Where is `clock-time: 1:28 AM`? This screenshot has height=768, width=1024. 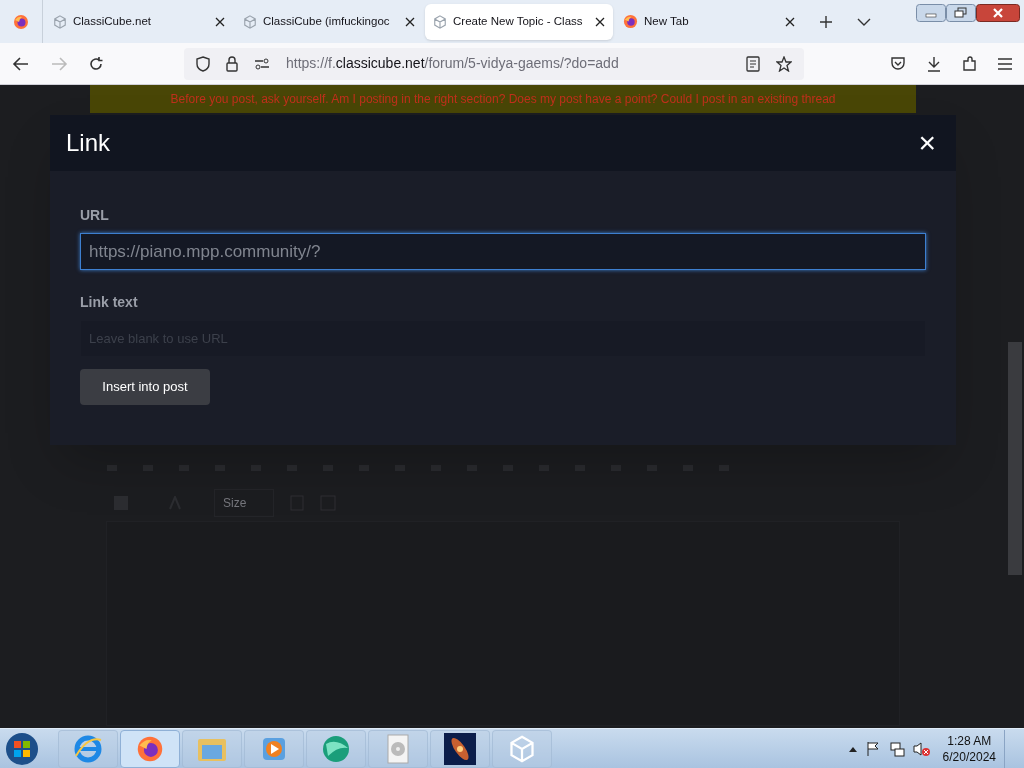
clock-time: 1:28 AM is located at coordinates (969, 740).